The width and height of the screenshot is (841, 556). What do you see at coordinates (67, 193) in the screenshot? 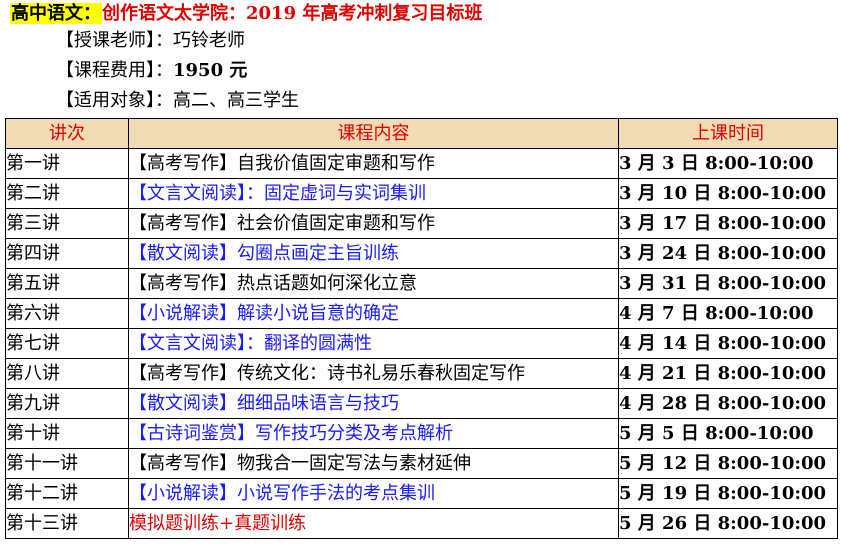
I see `lesson-number: 第二讲` at bounding box center [67, 193].